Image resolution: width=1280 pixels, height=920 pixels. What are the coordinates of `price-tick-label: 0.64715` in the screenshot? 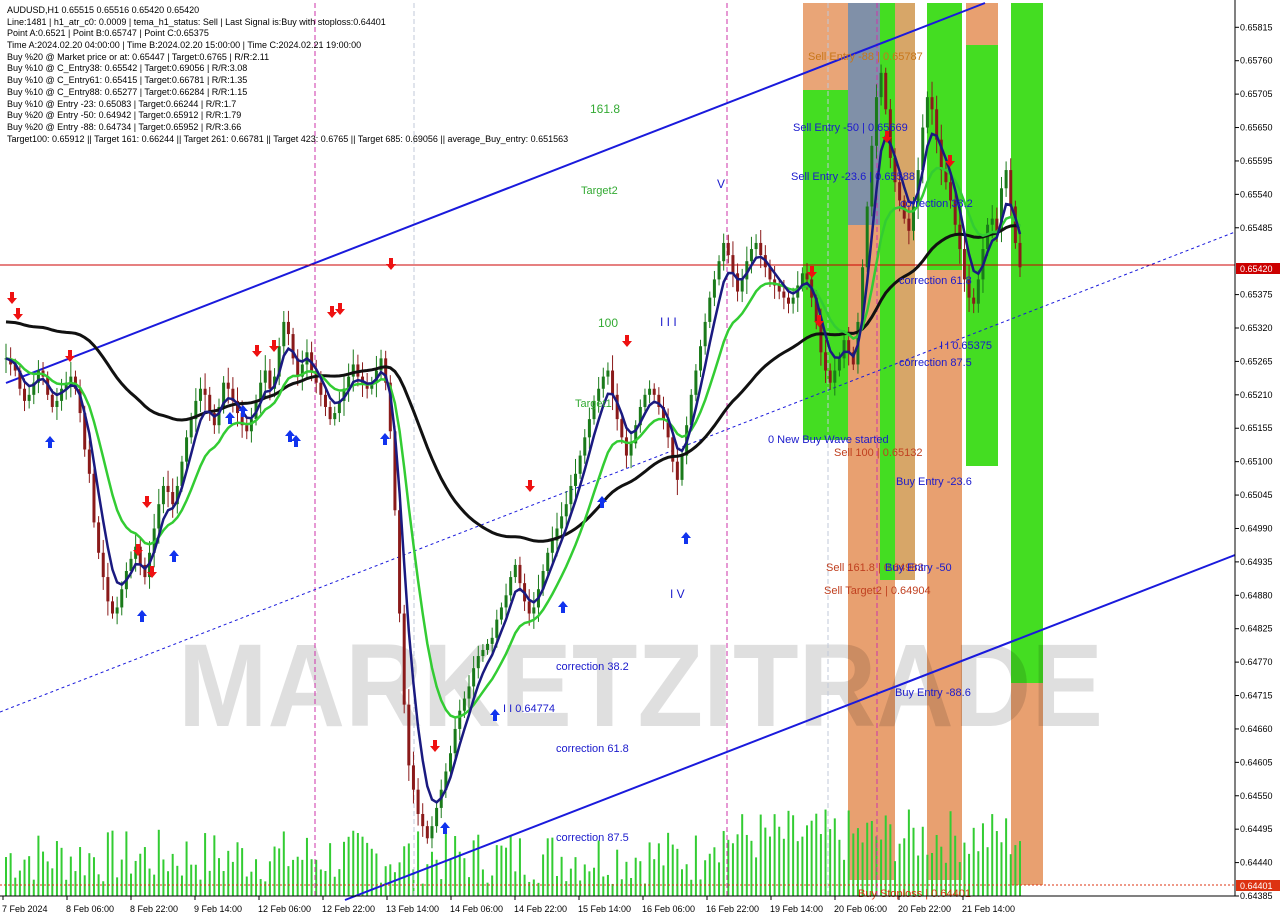 It's located at (1256, 696).